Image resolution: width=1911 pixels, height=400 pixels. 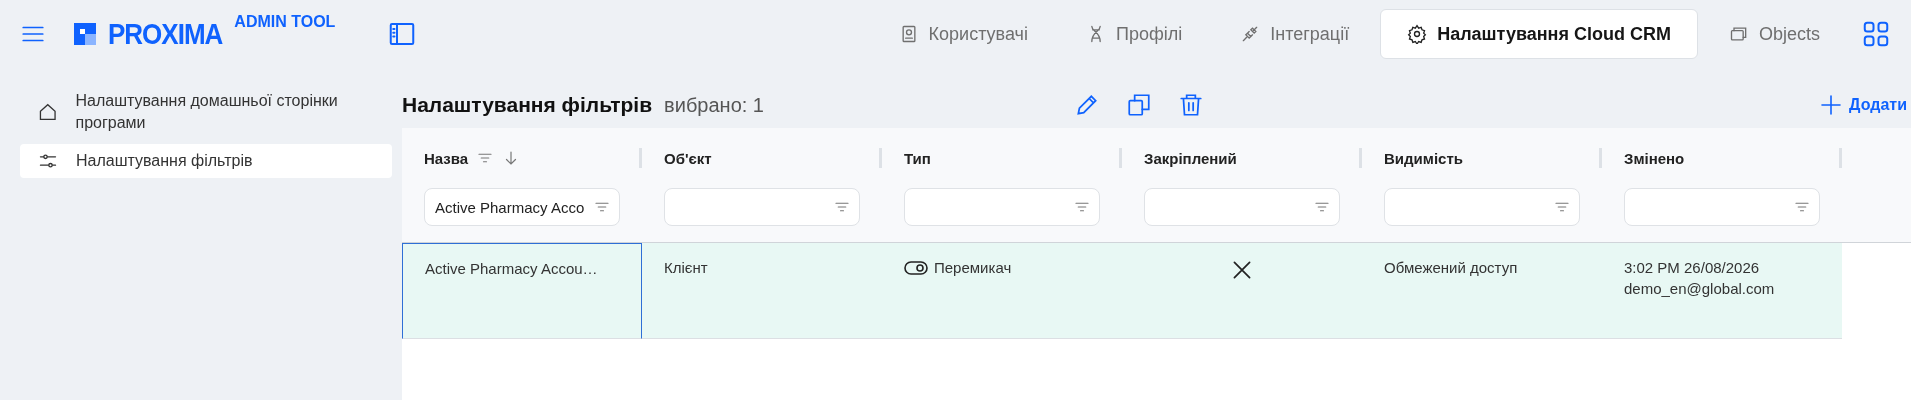 What do you see at coordinates (1002, 291) in the screenshot?
I see `table-cell: Перемикач` at bounding box center [1002, 291].